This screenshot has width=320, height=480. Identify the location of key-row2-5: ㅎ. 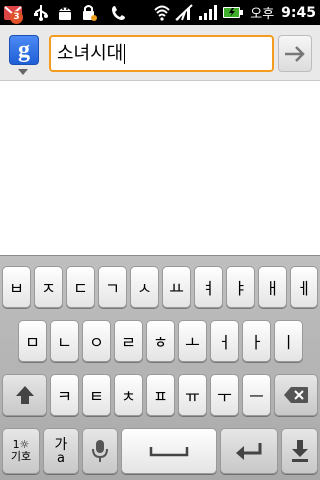
(160, 341).